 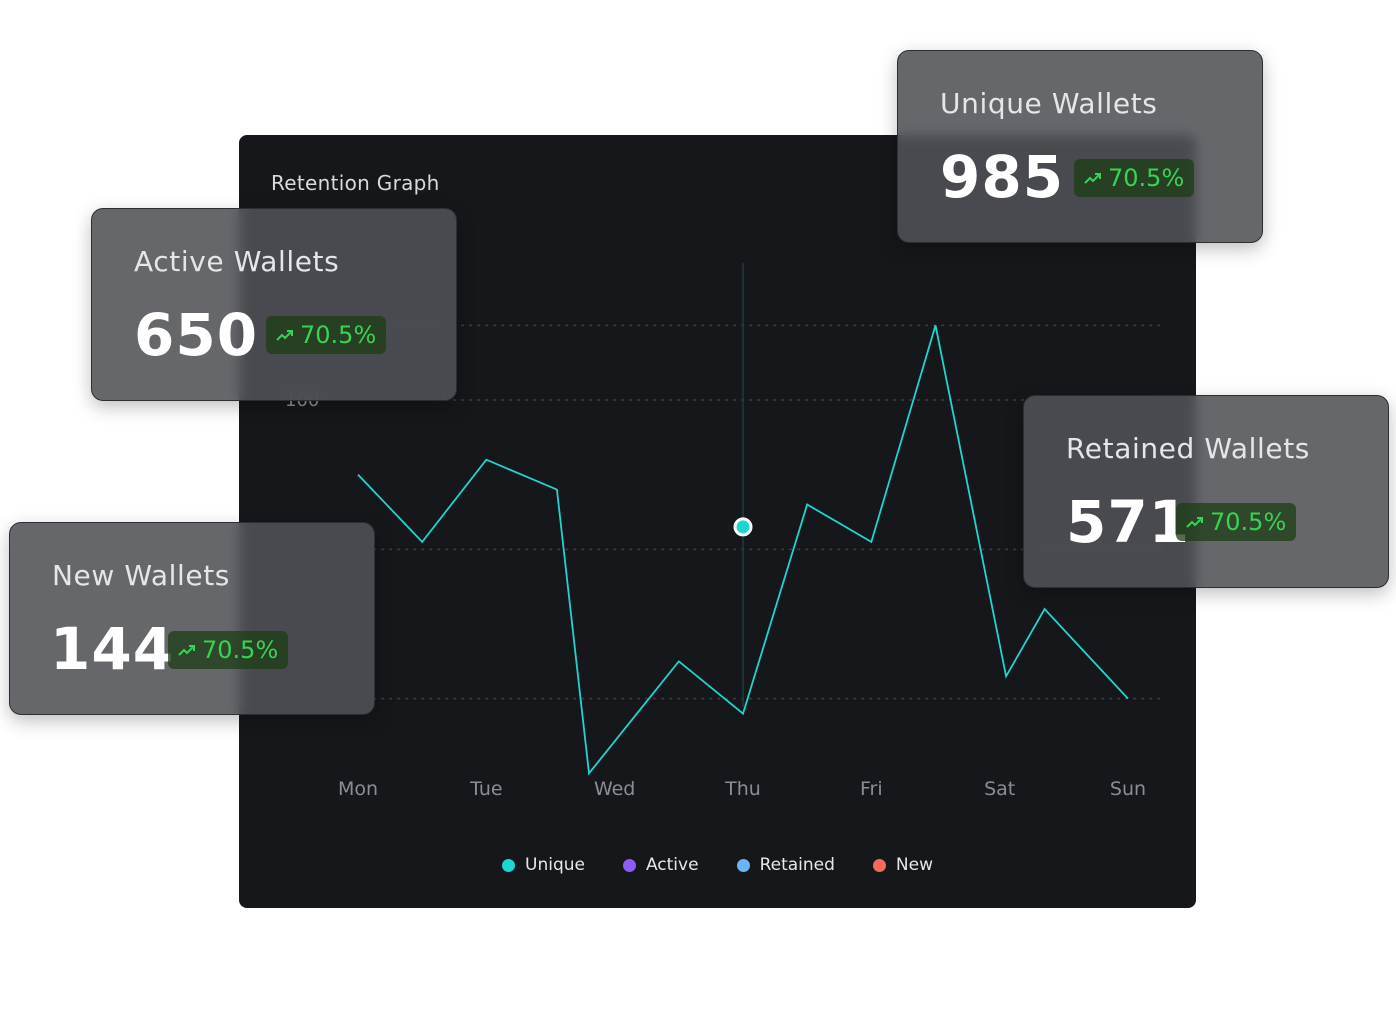 I want to click on active-wallets-card: Active Wallets 650 70.5%, so click(x=274, y=304).